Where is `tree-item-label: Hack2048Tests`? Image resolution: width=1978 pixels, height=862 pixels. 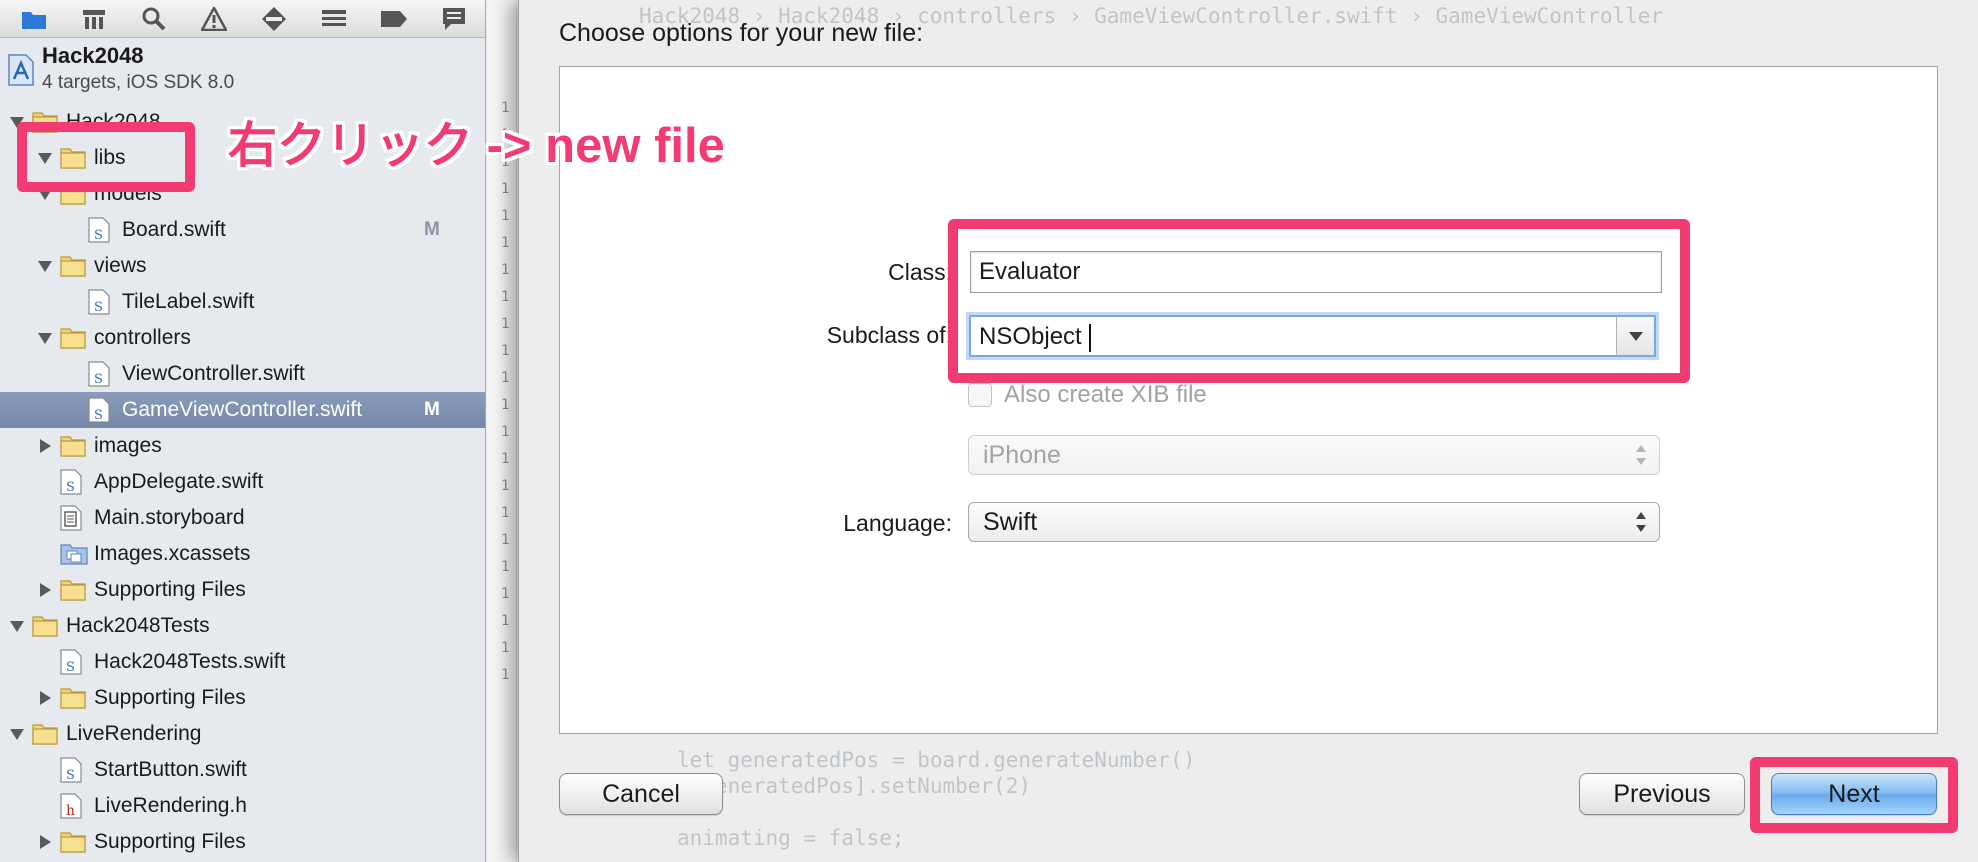 tree-item-label: Hack2048Tests is located at coordinates (138, 625).